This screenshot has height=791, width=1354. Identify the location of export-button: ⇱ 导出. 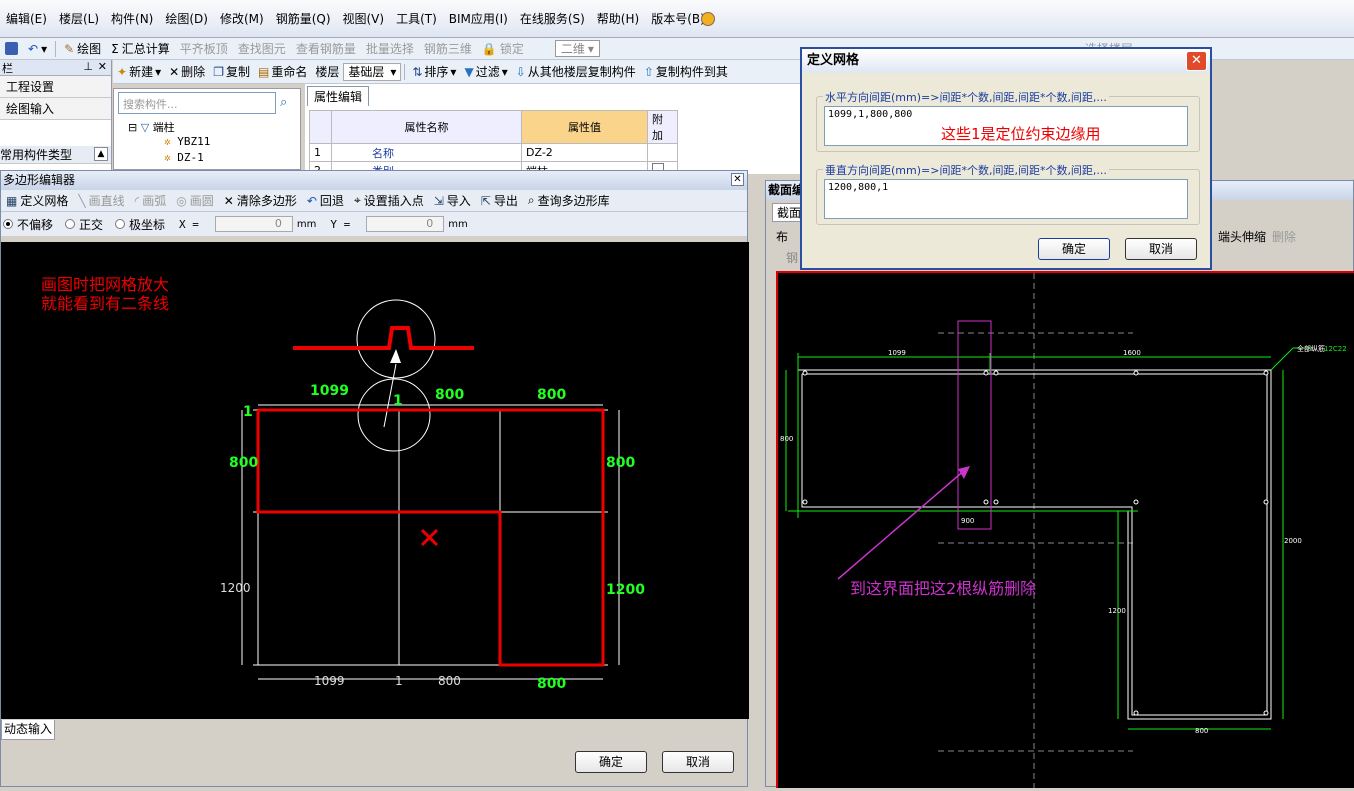
(499, 200).